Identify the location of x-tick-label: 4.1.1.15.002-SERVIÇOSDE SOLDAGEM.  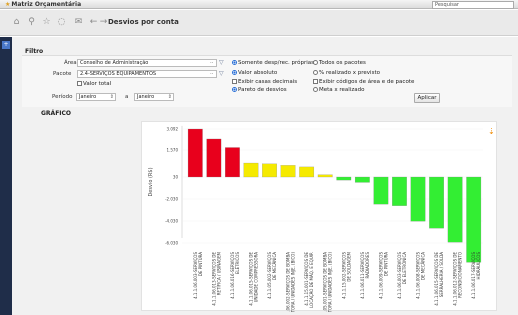
(346, 274).